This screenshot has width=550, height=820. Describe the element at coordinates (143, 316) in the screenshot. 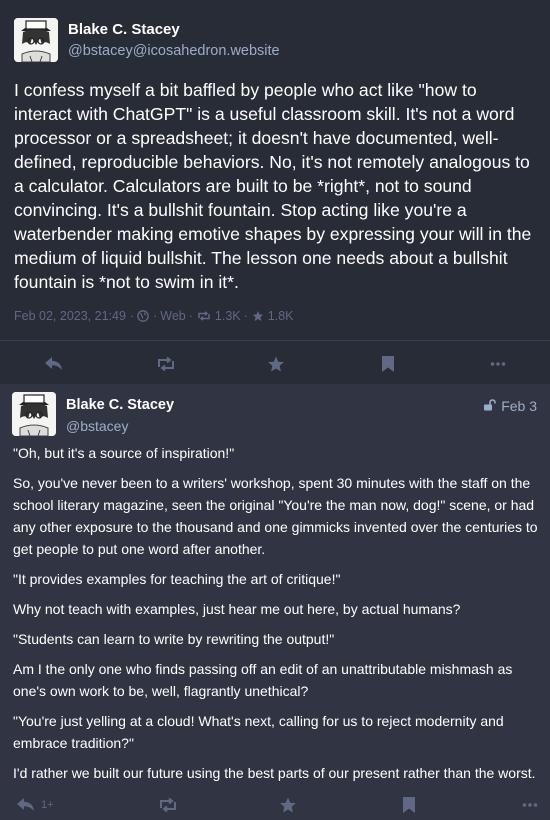

I see `globe-icon` at that location.